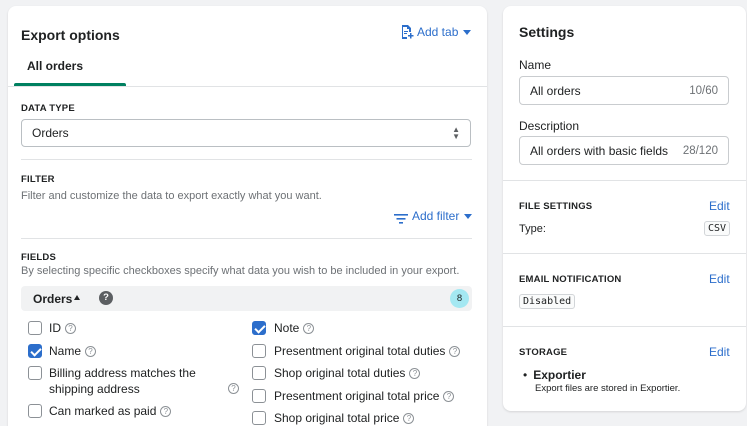 This screenshot has height=426, width=747. Describe the element at coordinates (347, 373) in the screenshot. I see `checkbox-shop-original-total-duties-label: Shop original total duties?` at that location.